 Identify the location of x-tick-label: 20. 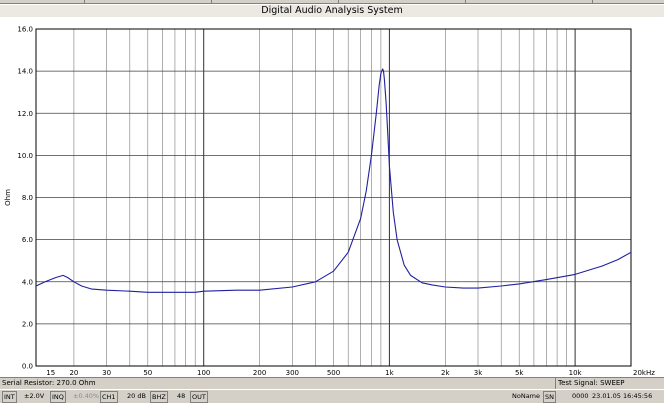
(73, 373).